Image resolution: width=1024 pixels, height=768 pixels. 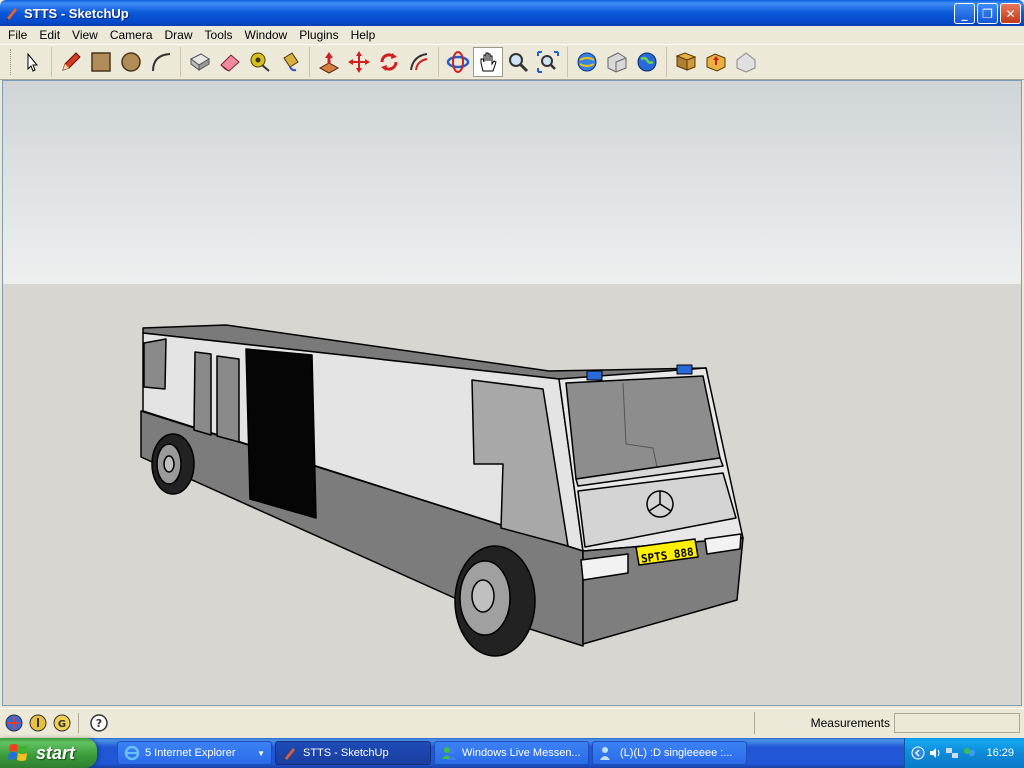 I want to click on pencil-tool-button, so click(x=71, y=62).